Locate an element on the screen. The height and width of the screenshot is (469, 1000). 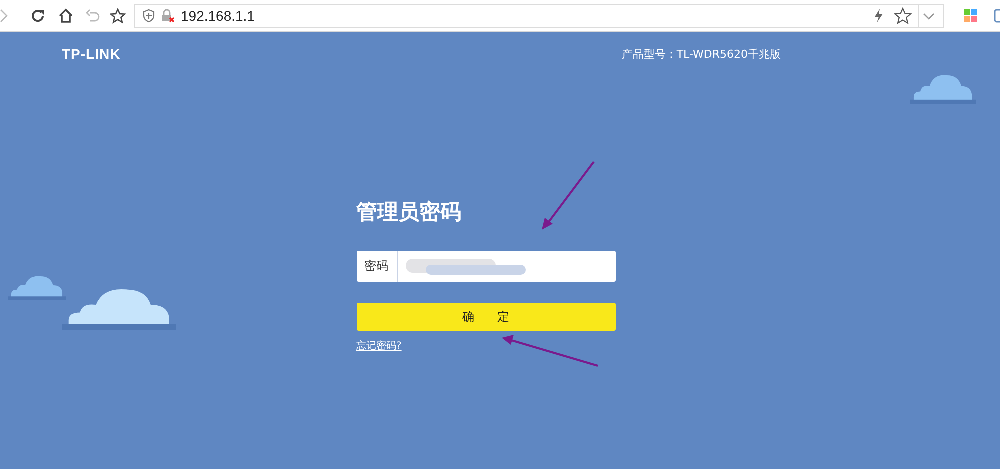
bookmark-star-icon is located at coordinates (903, 15).